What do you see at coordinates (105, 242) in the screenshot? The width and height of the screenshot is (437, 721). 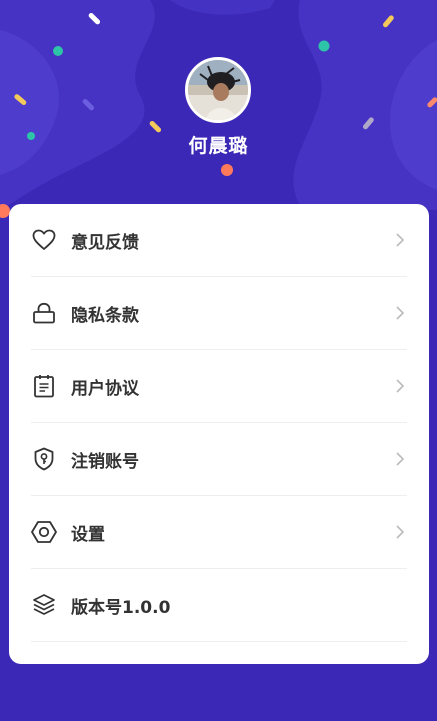 I see `menu-item-label: 意见反馈` at bounding box center [105, 242].